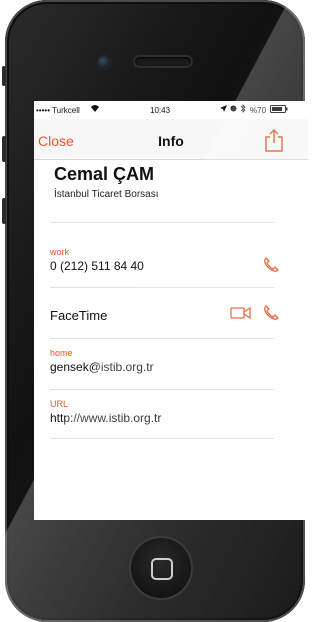 This screenshot has width=320, height=622. I want to click on alarm-icon, so click(233, 109).